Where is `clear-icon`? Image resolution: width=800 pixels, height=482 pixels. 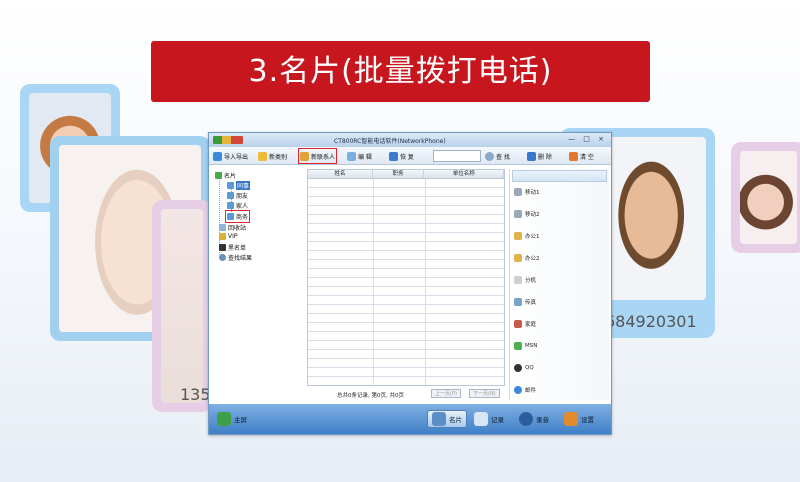 clear-icon is located at coordinates (573, 156).